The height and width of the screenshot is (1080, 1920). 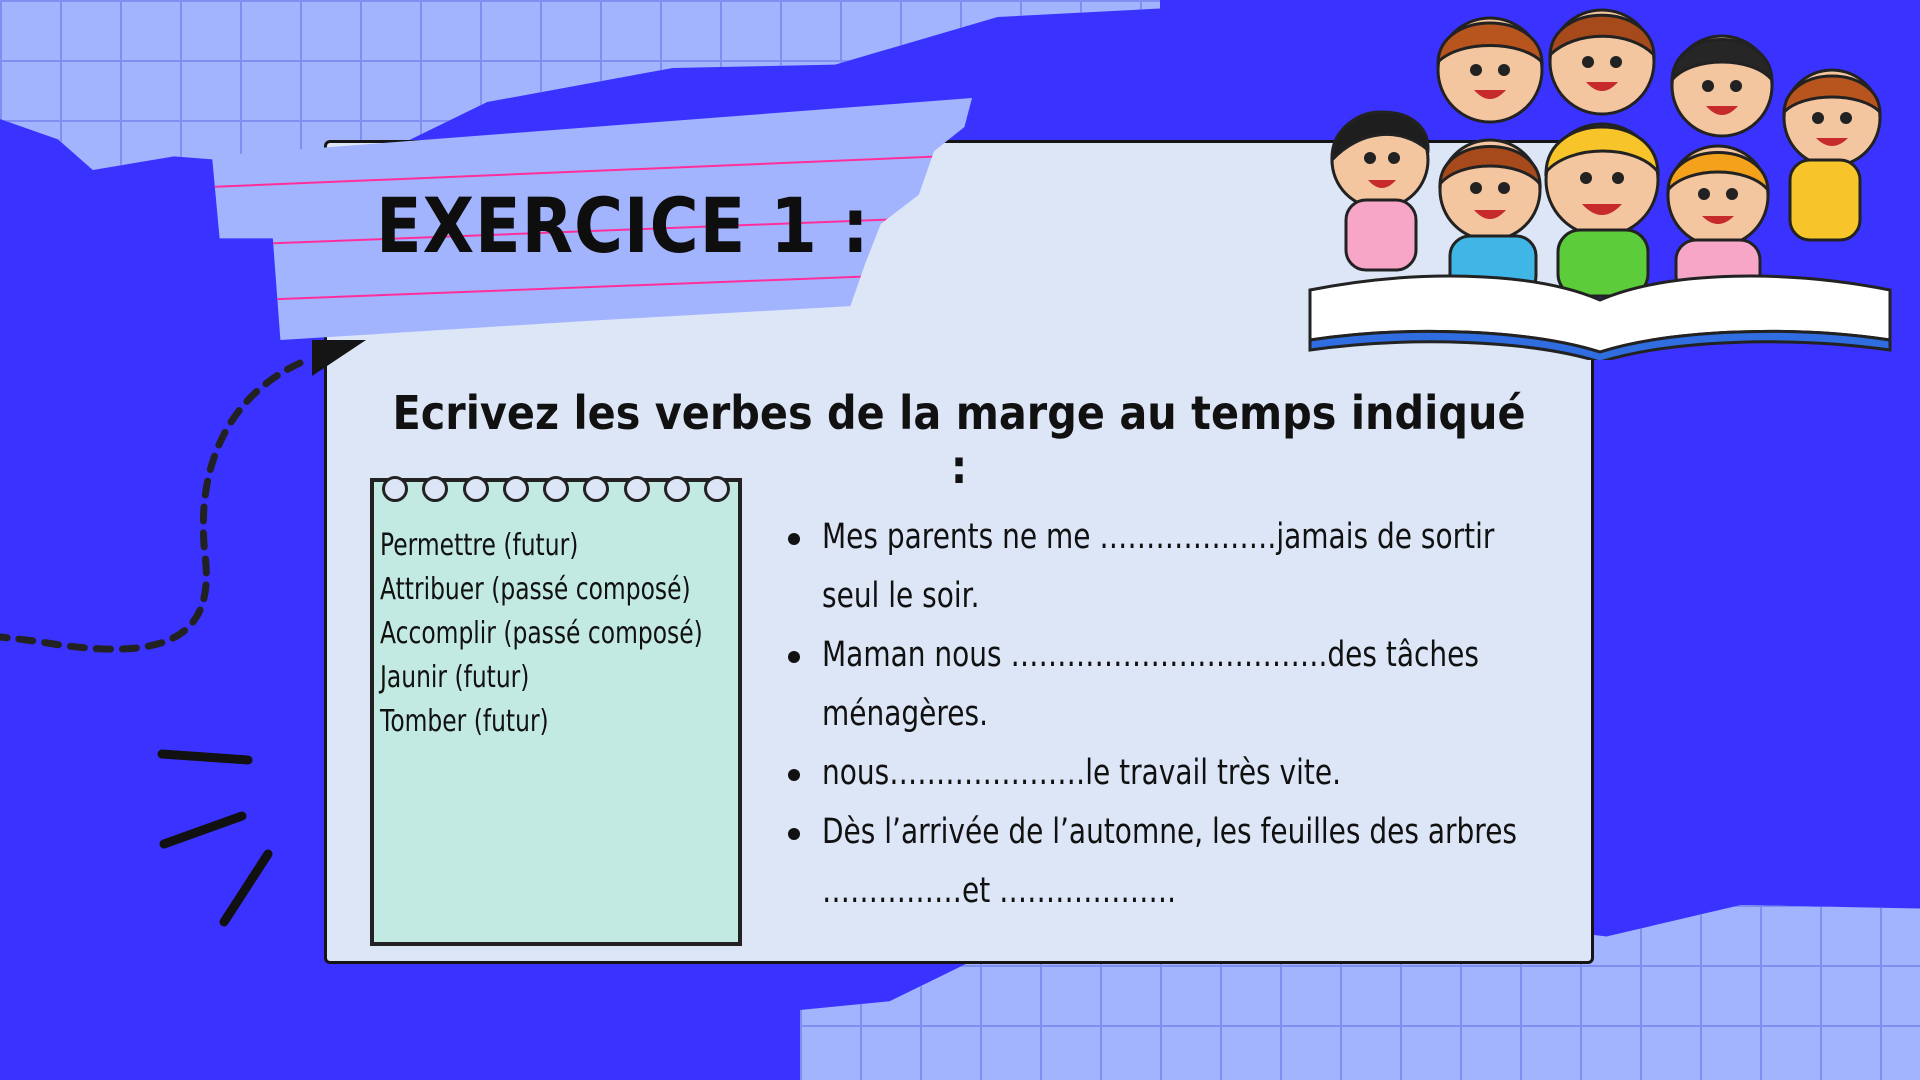 What do you see at coordinates (215, 838) in the screenshot?
I see `scribble-lines-decoration` at bounding box center [215, 838].